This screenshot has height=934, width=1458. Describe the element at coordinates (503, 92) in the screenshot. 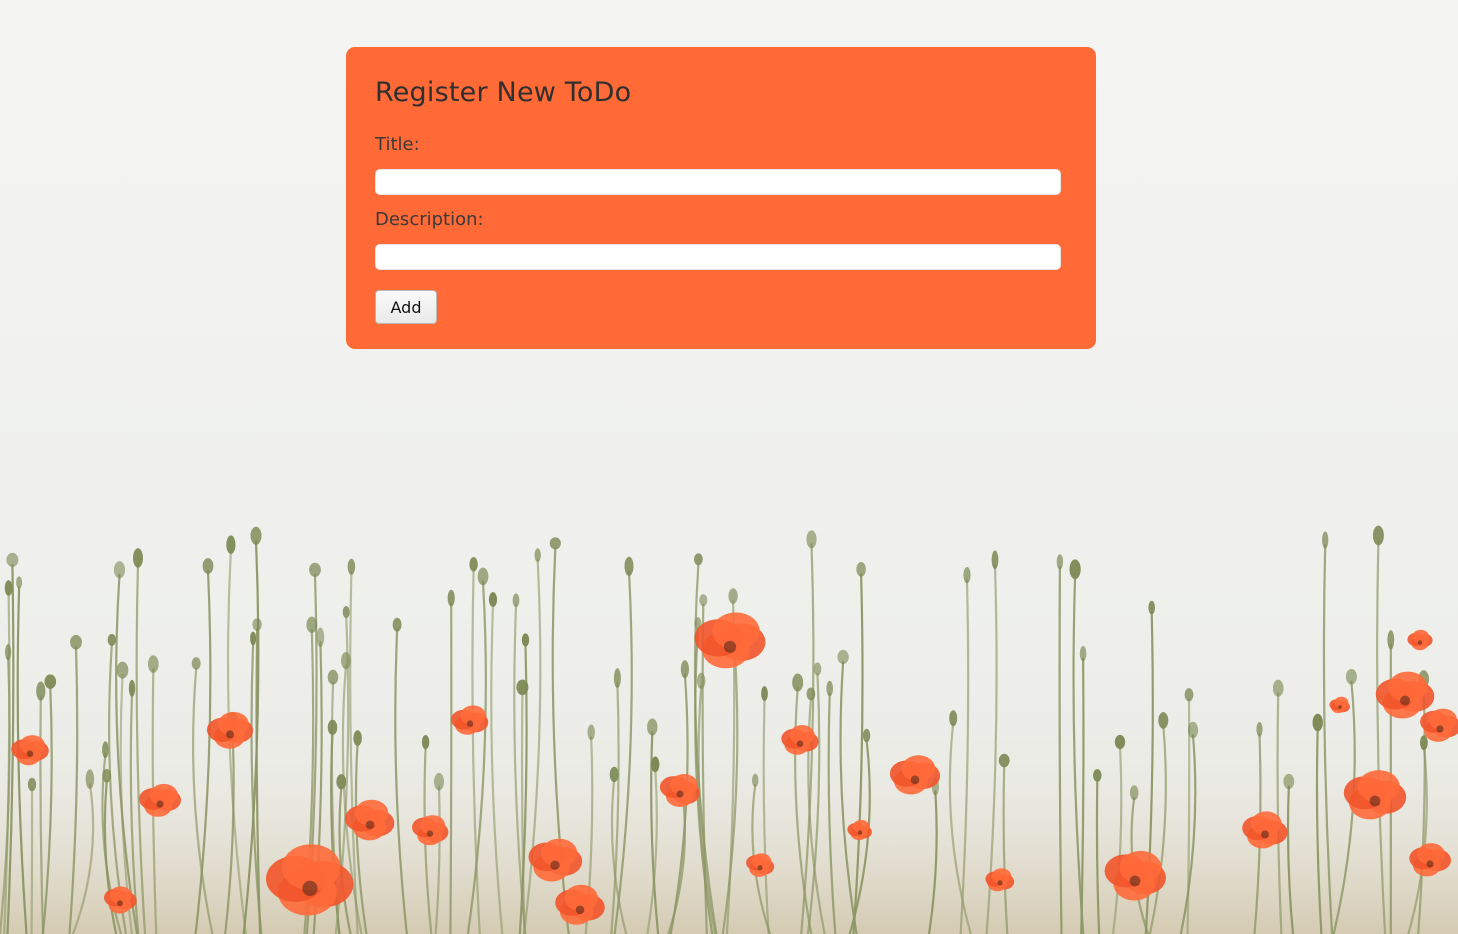

I see `form-heading: Register New ToDo` at that location.